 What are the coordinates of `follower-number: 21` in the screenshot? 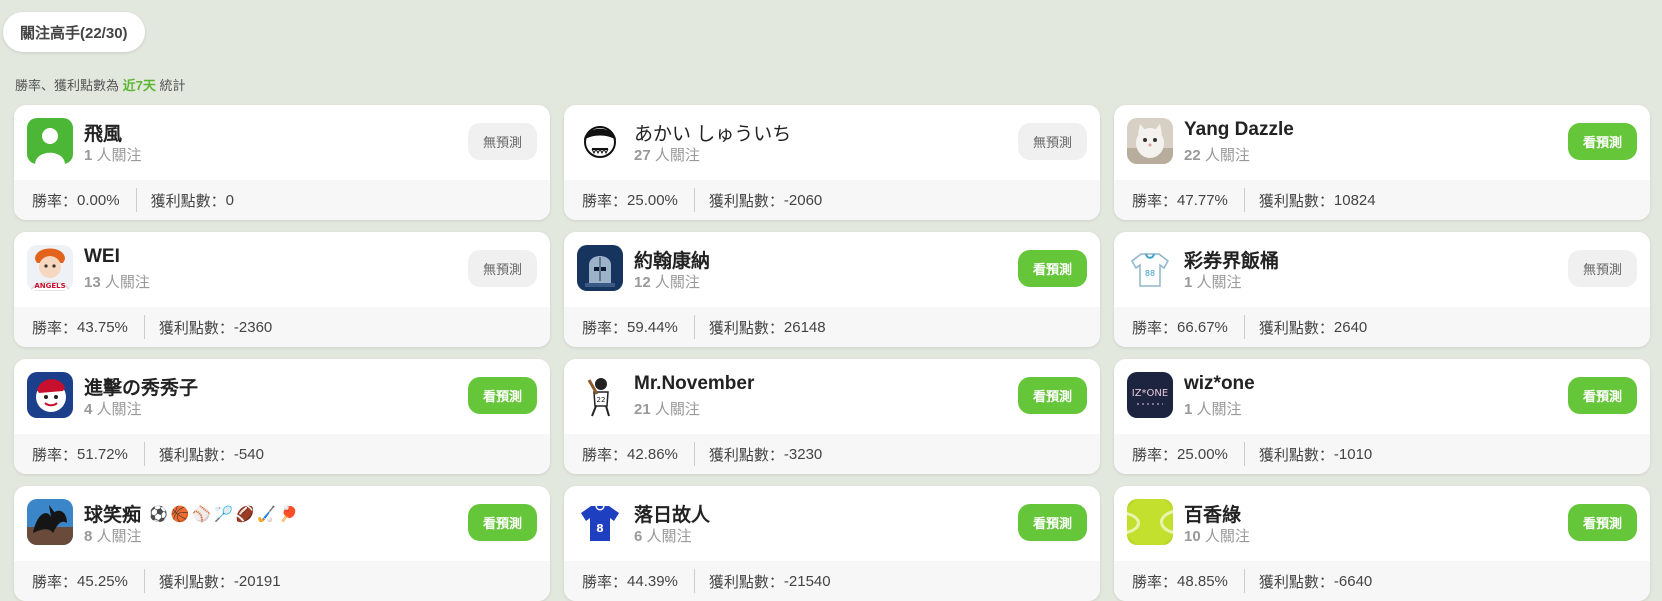 It's located at (642, 409).